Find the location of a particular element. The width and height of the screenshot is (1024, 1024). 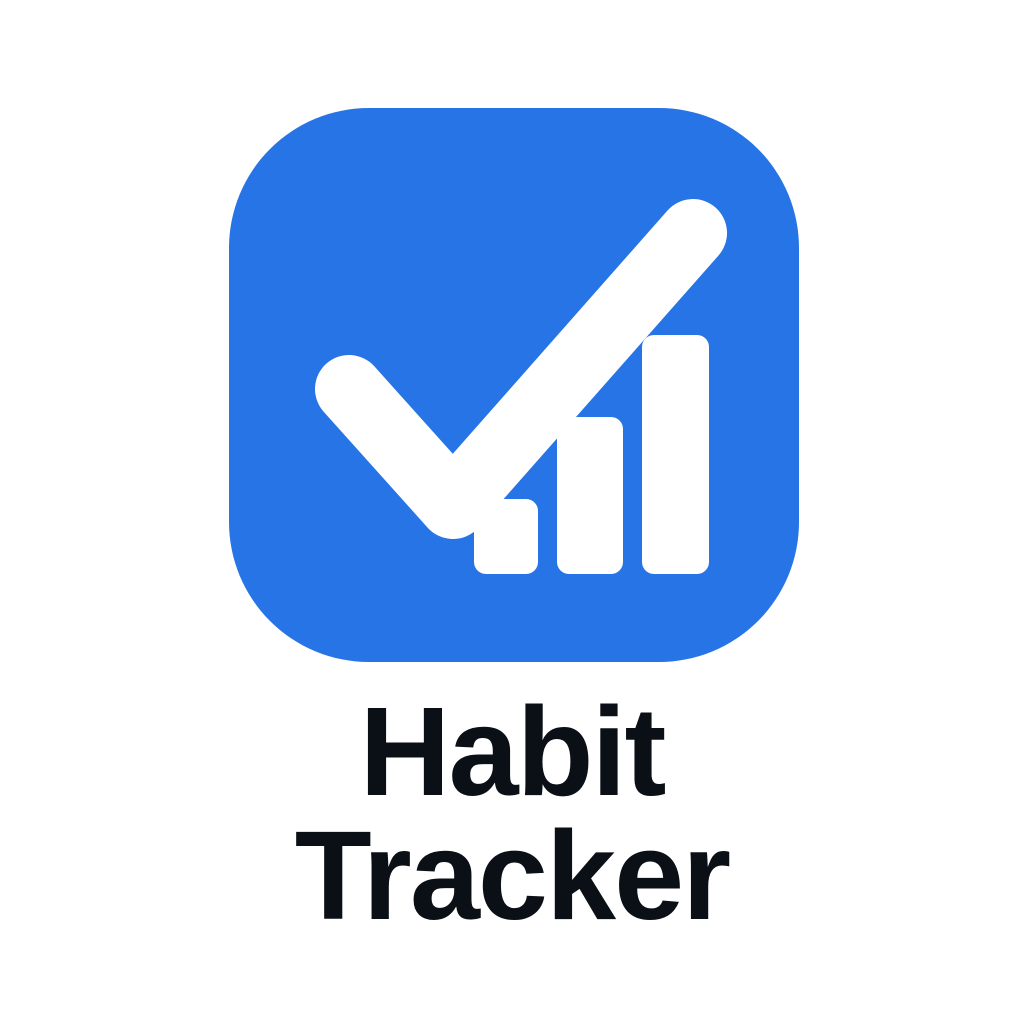

app-name-line-2: Tracker is located at coordinates (512, 875).